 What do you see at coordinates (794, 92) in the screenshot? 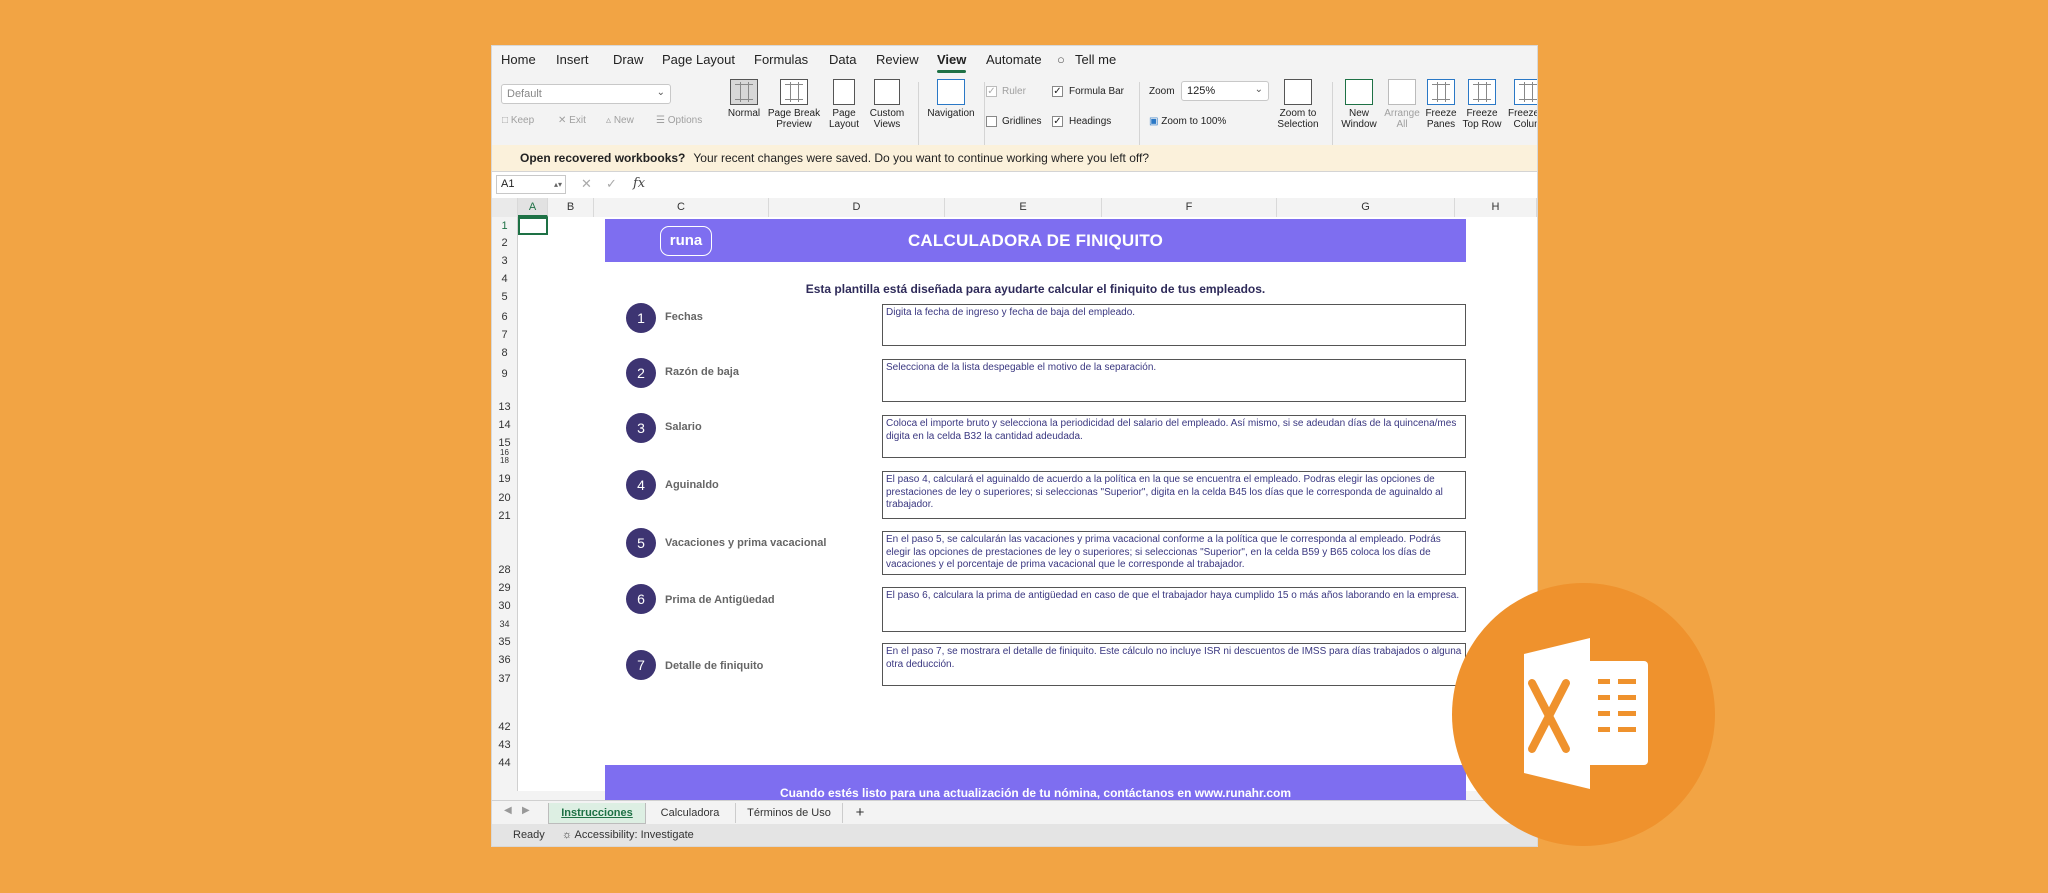
I see `page-break-icon` at bounding box center [794, 92].